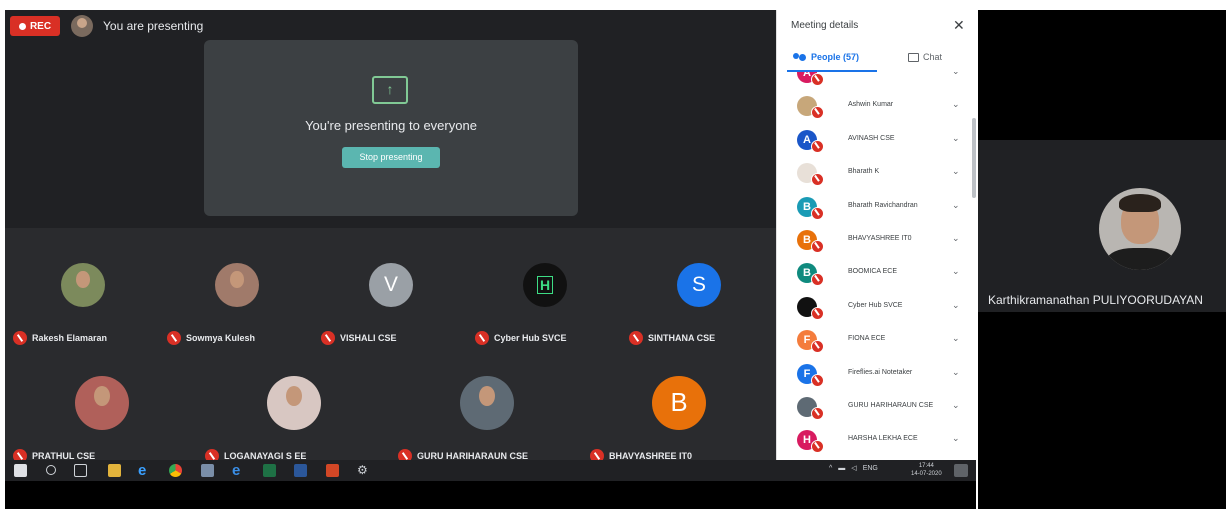  What do you see at coordinates (864, 172) in the screenshot?
I see `people-name: Bharath K` at bounding box center [864, 172].